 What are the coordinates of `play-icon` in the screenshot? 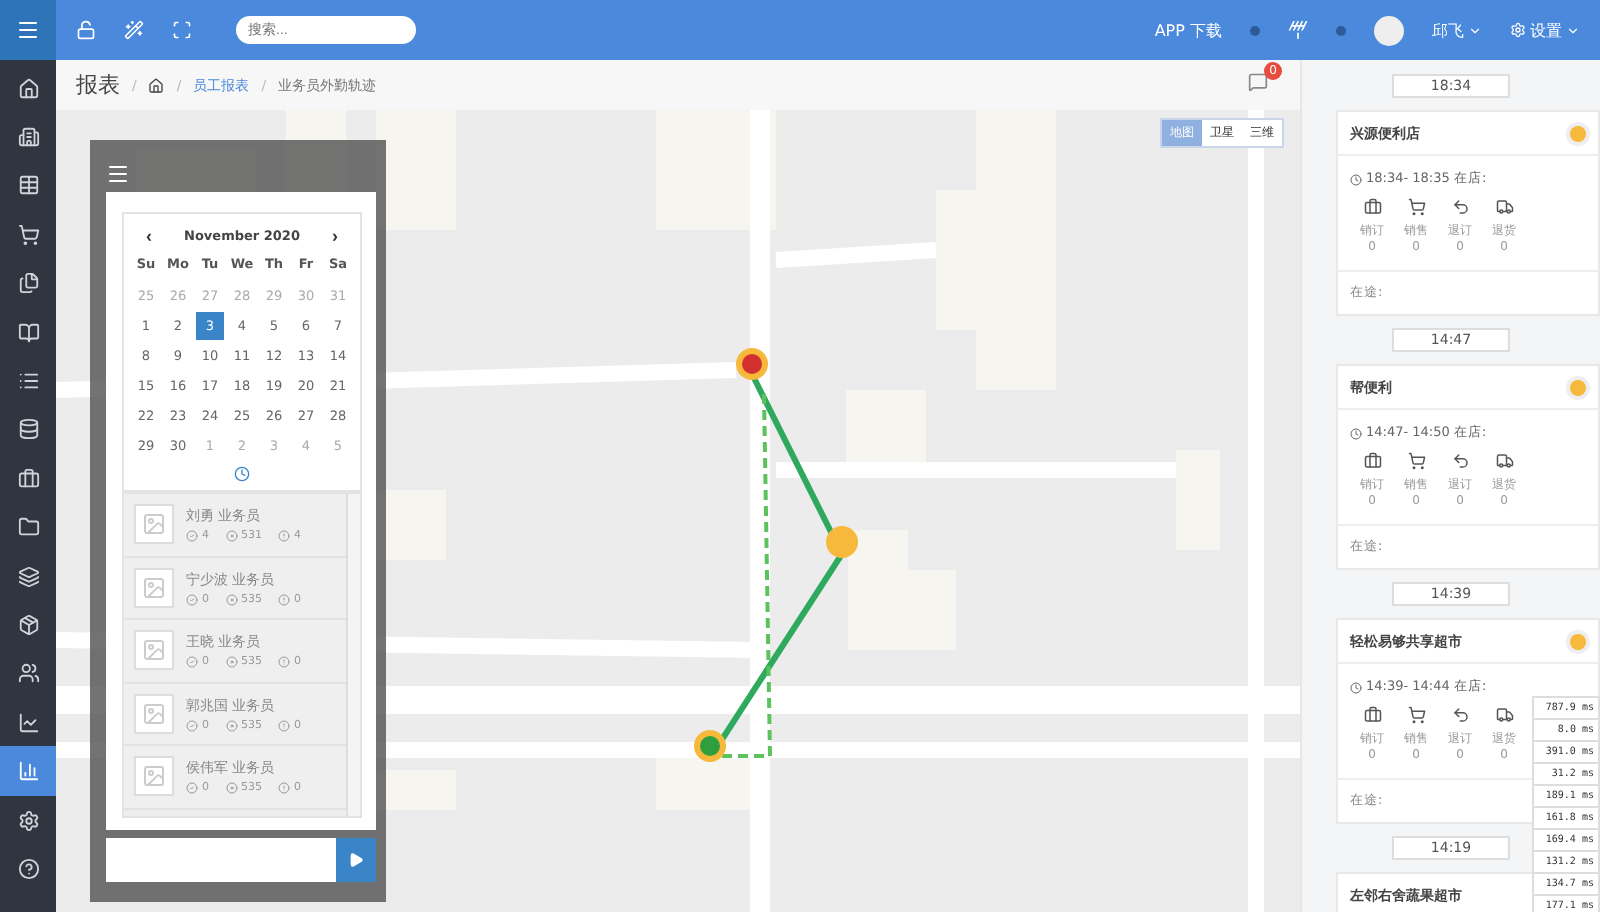 It's located at (356, 860).